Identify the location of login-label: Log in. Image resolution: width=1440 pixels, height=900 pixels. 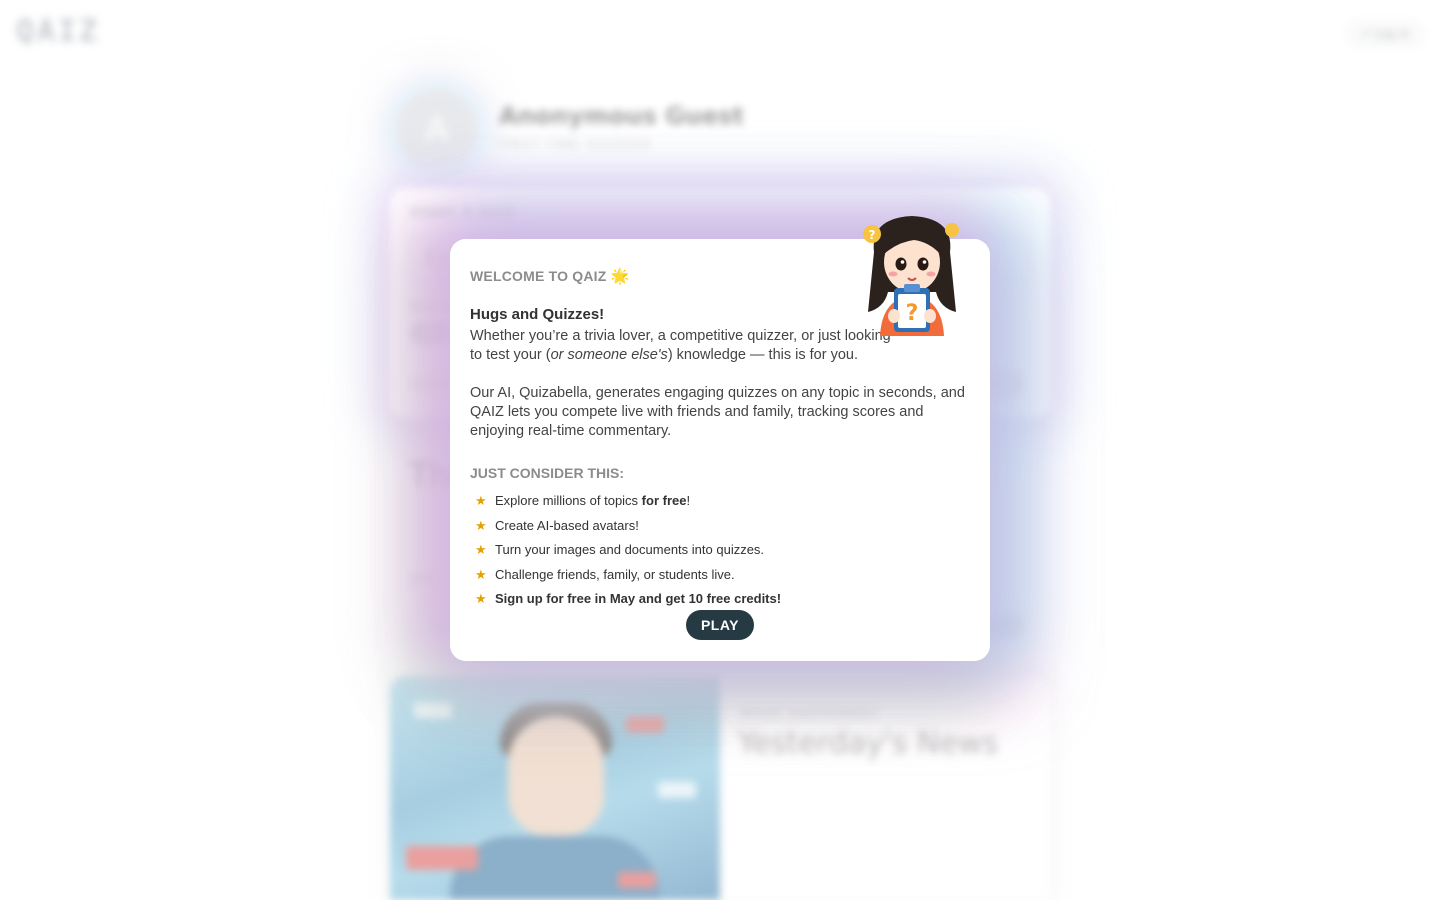
(1391, 34).